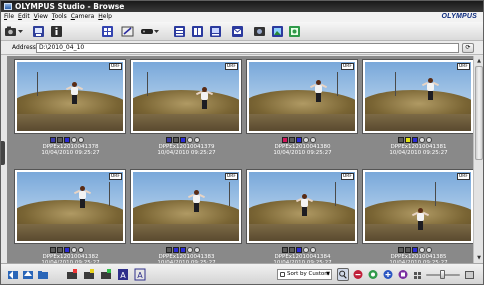  I want to click on thumbnail-date: 10/04/2010 09:25:27, so click(302, 153).